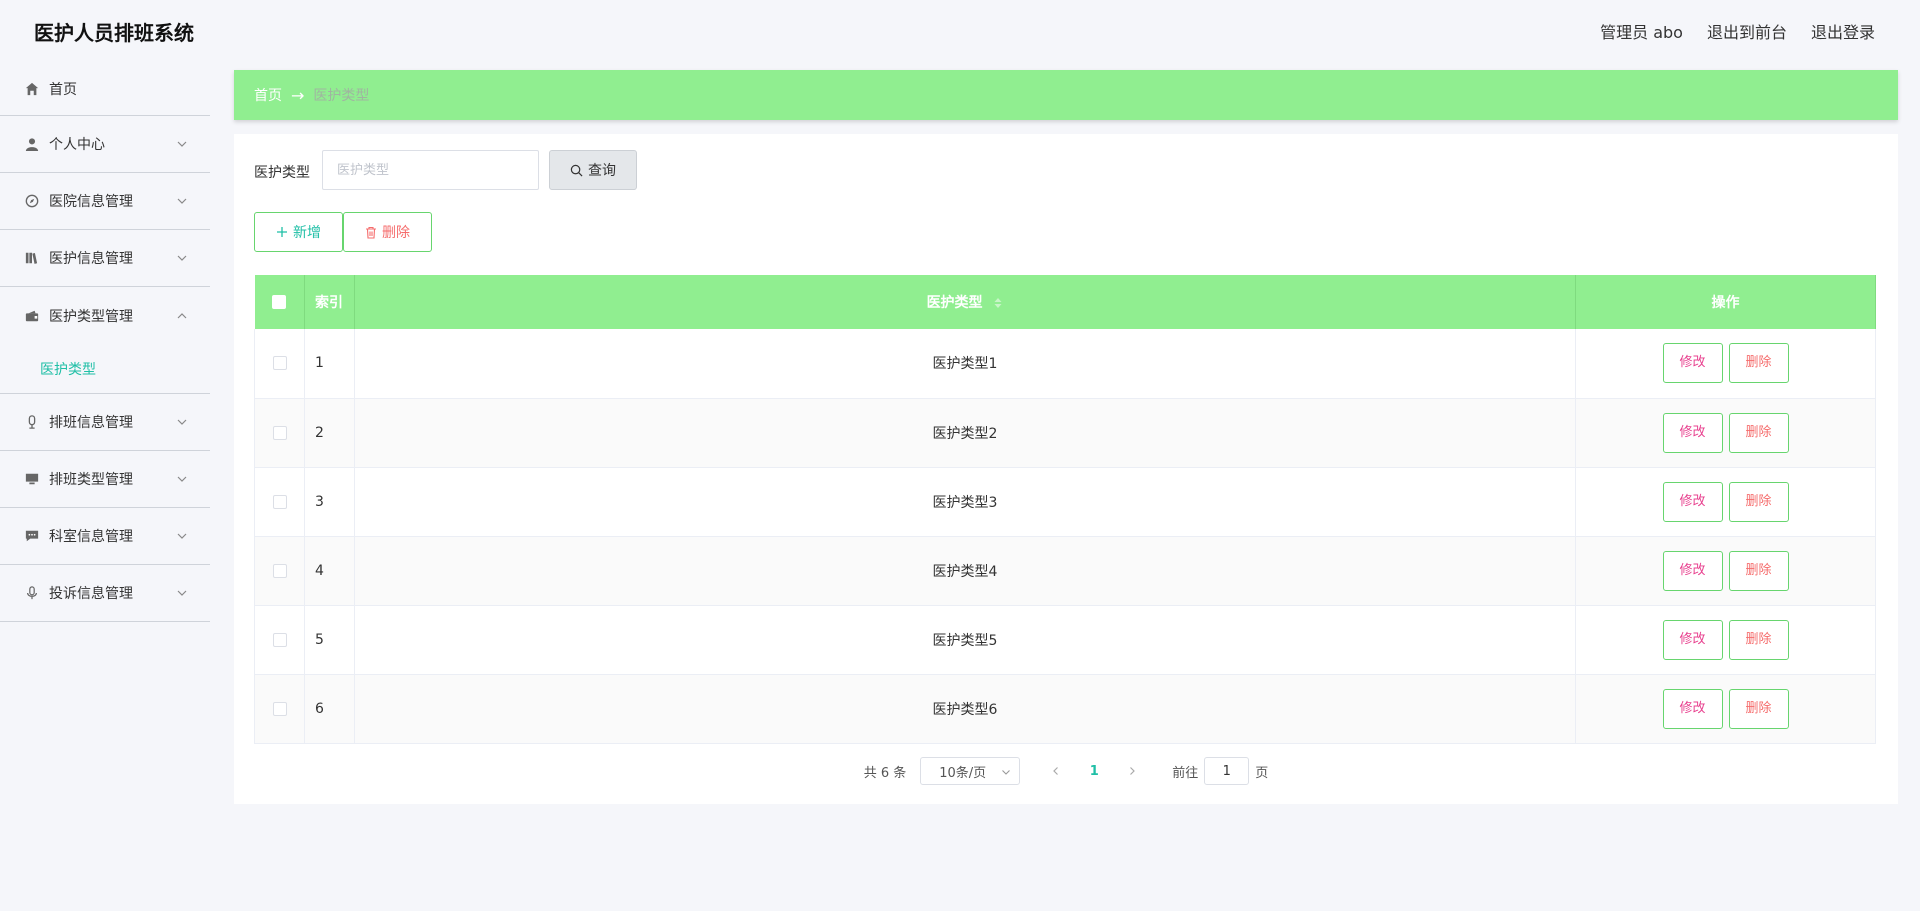 The height and width of the screenshot is (911, 1920). What do you see at coordinates (105, 369) in the screenshot?
I see `sidebar-subitem-staff-type: 医护类型` at bounding box center [105, 369].